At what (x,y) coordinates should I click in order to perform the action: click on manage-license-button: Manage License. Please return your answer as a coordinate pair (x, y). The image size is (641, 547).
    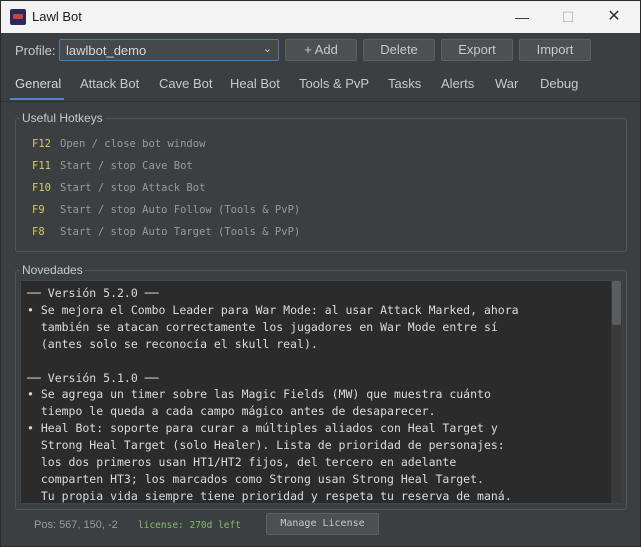
    Looking at the image, I should click on (322, 524).